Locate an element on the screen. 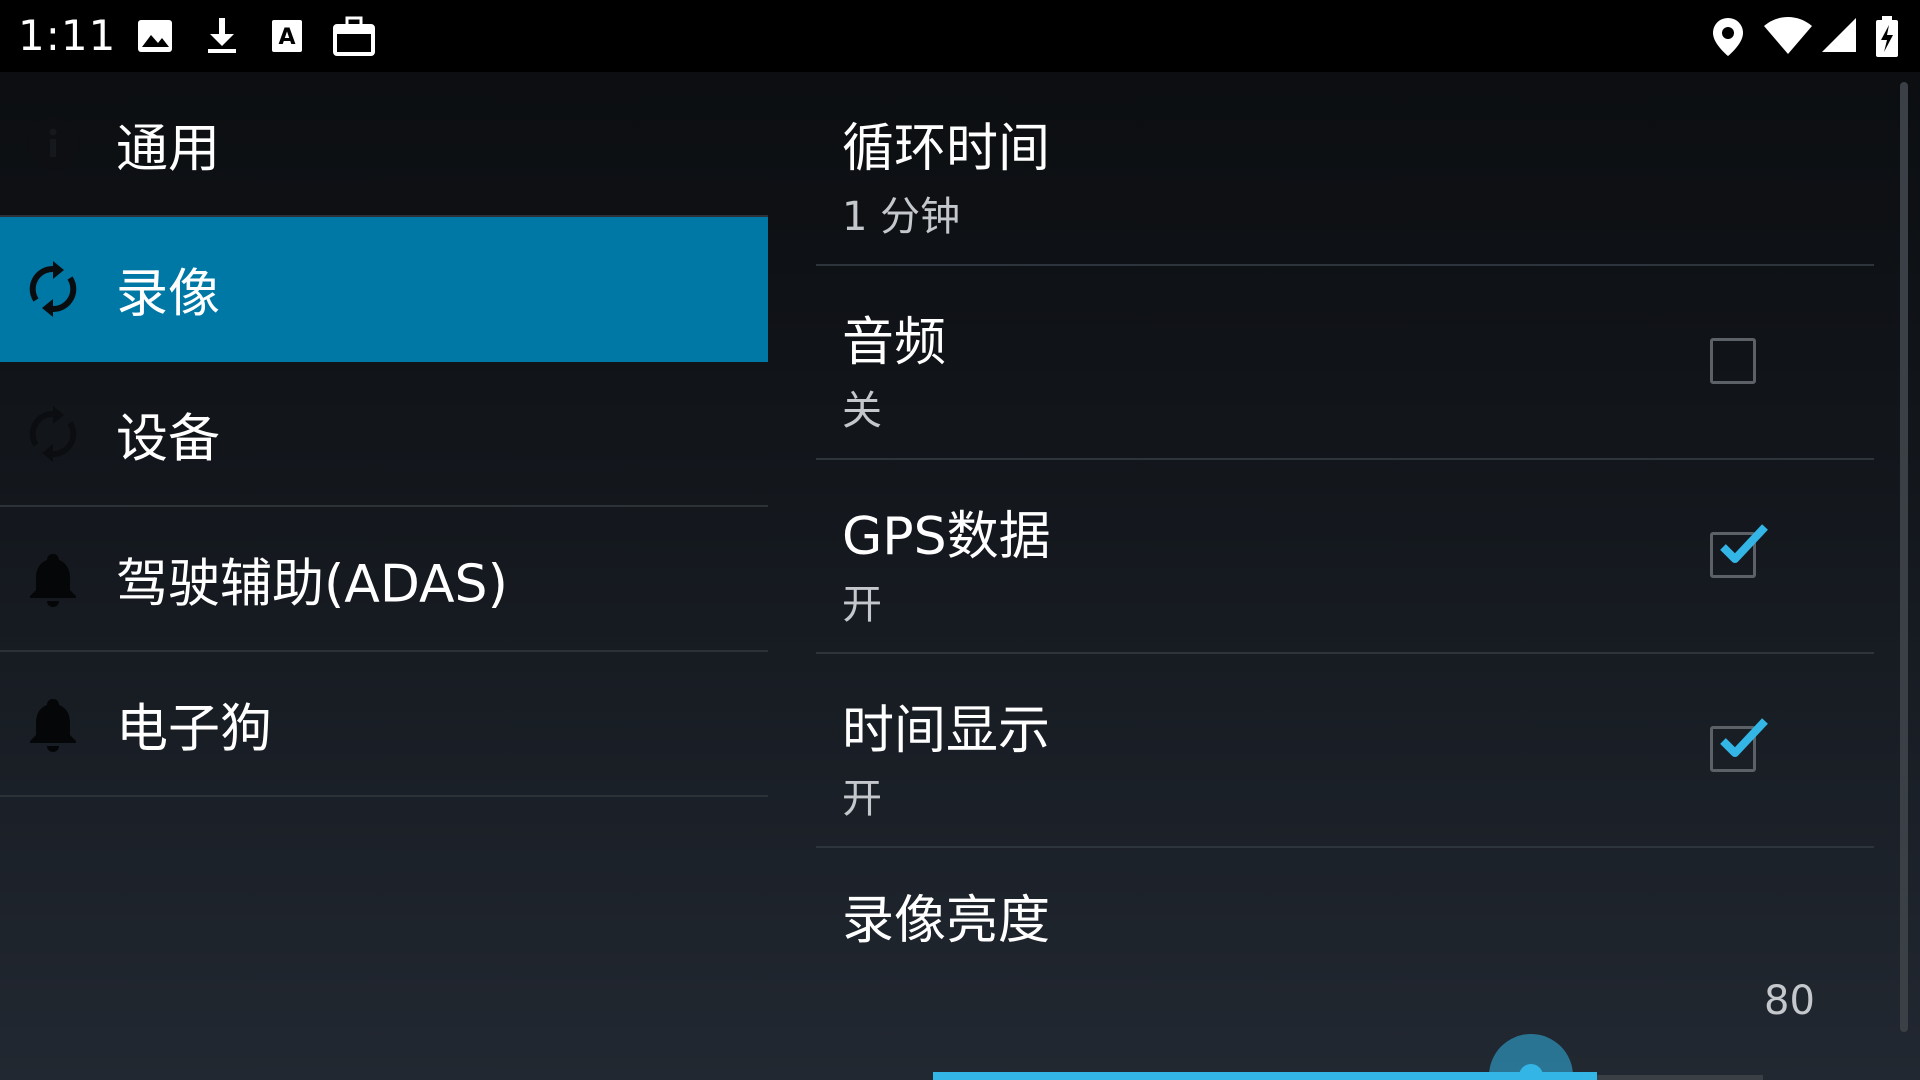 The image size is (1920, 1080). pref-summary: 1 分钟 is located at coordinates (901, 217).